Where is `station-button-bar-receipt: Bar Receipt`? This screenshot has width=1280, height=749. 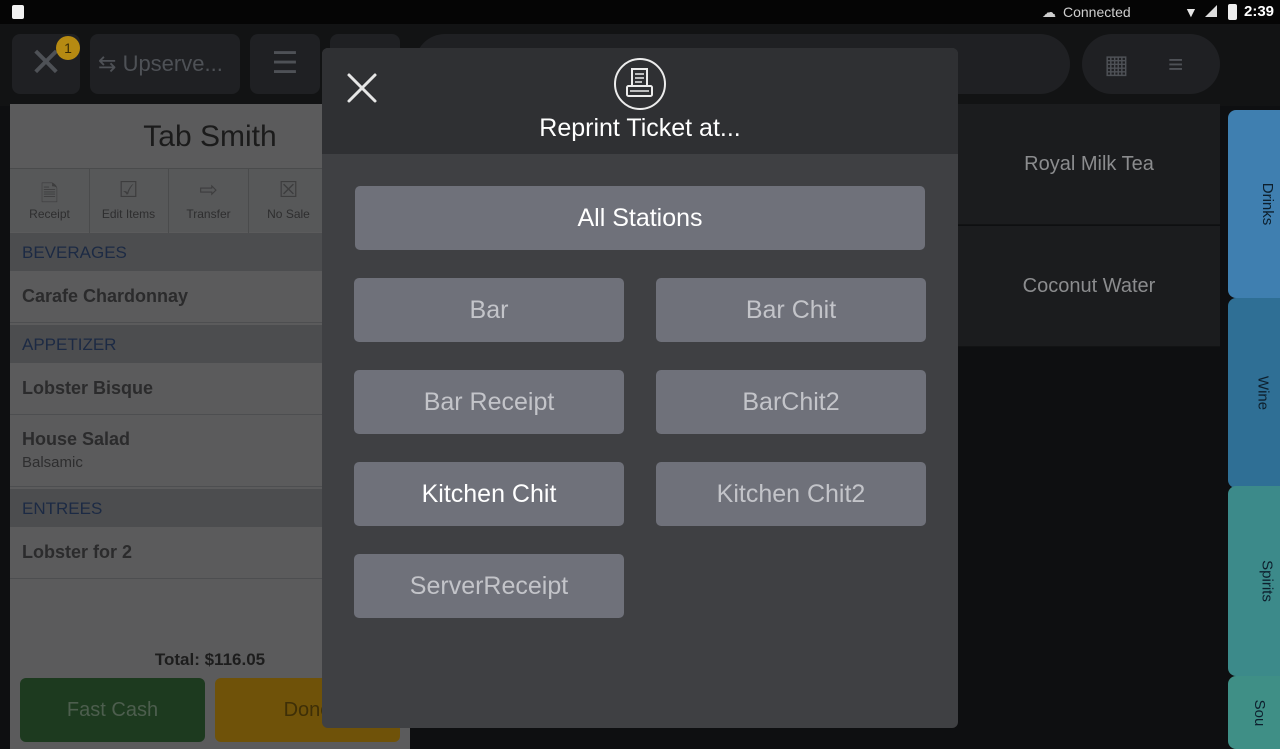
station-button-bar-receipt: Bar Receipt is located at coordinates (489, 402).